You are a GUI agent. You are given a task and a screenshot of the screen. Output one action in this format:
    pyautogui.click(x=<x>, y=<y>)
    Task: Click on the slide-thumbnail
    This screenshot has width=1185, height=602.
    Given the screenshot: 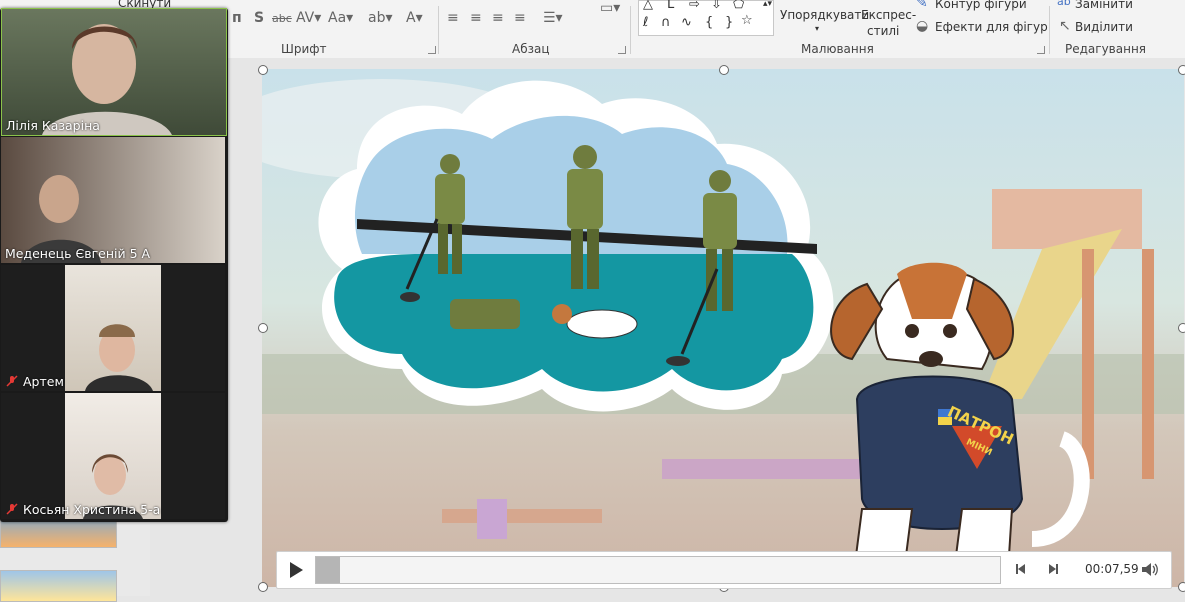 What is the action you would take?
    pyautogui.click(x=58, y=586)
    